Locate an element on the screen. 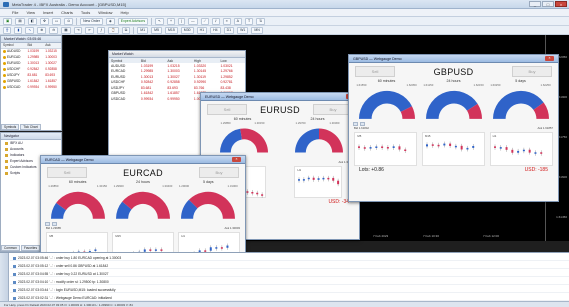 The width and height of the screenshot is (569, 307). line-chart-icon: ∿ is located at coordinates (30, 30).